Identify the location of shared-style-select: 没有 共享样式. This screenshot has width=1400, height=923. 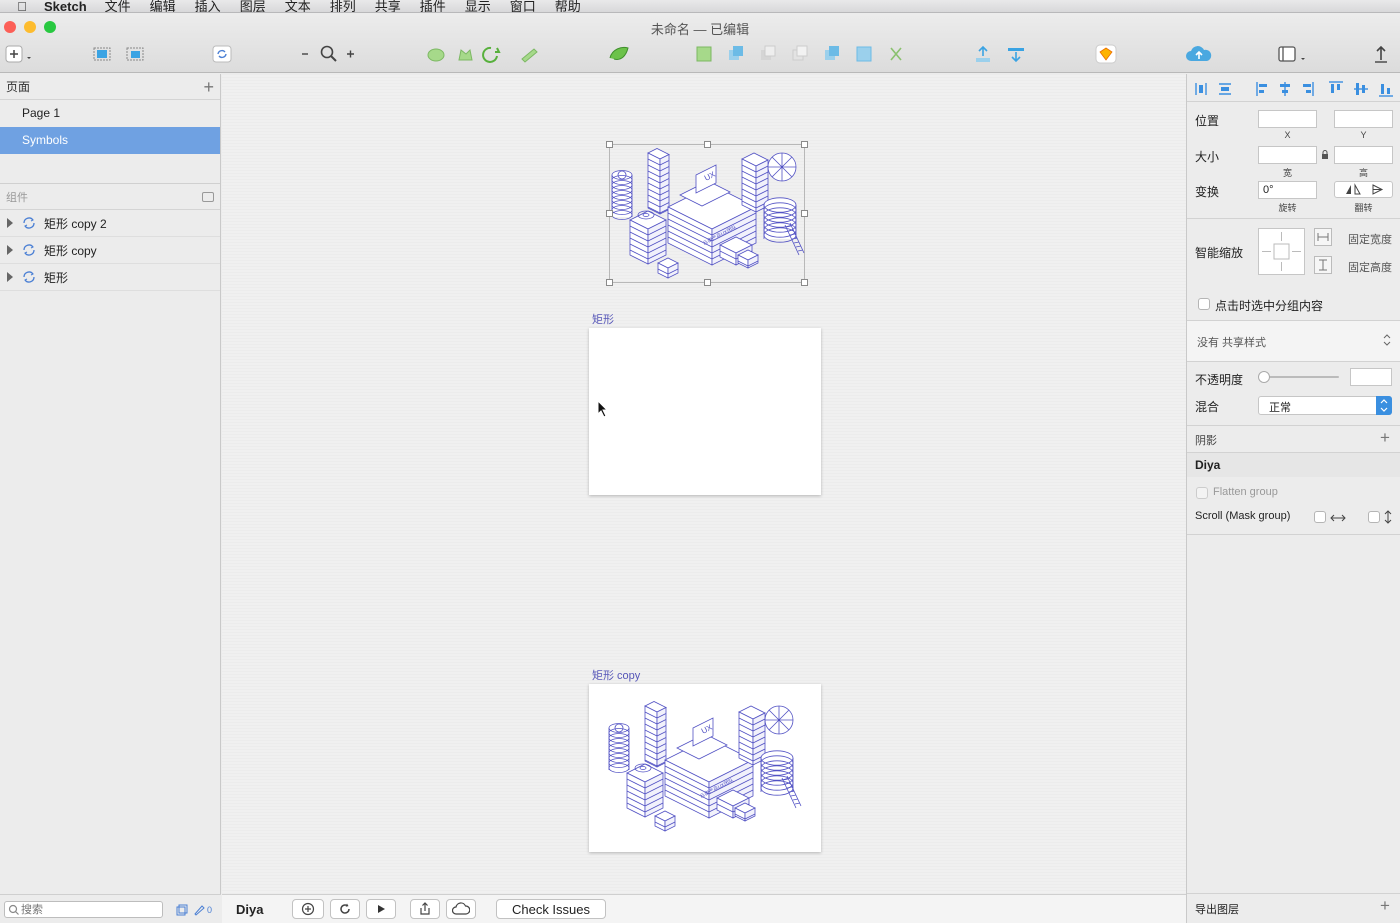
(1293, 341).